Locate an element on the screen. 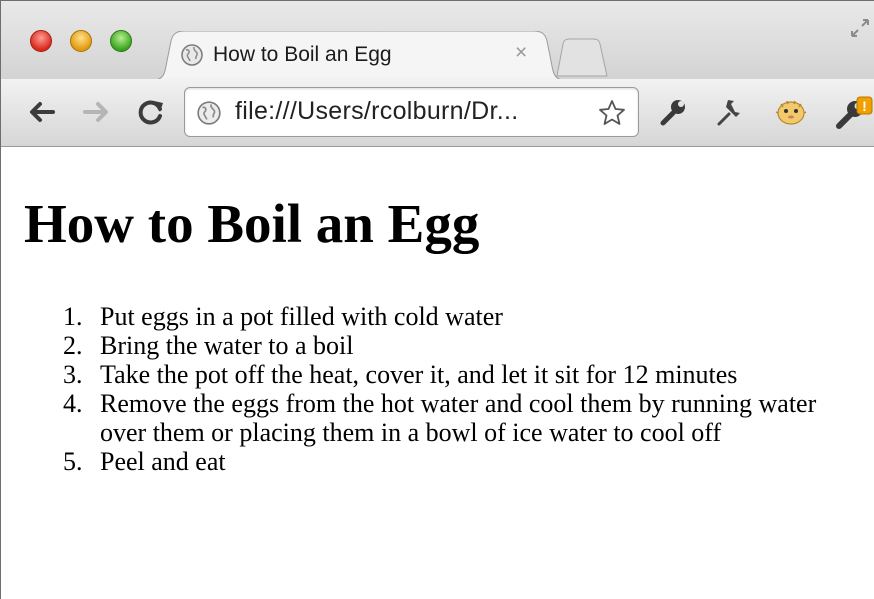  forward-arrow-icon is located at coordinates (97, 112).